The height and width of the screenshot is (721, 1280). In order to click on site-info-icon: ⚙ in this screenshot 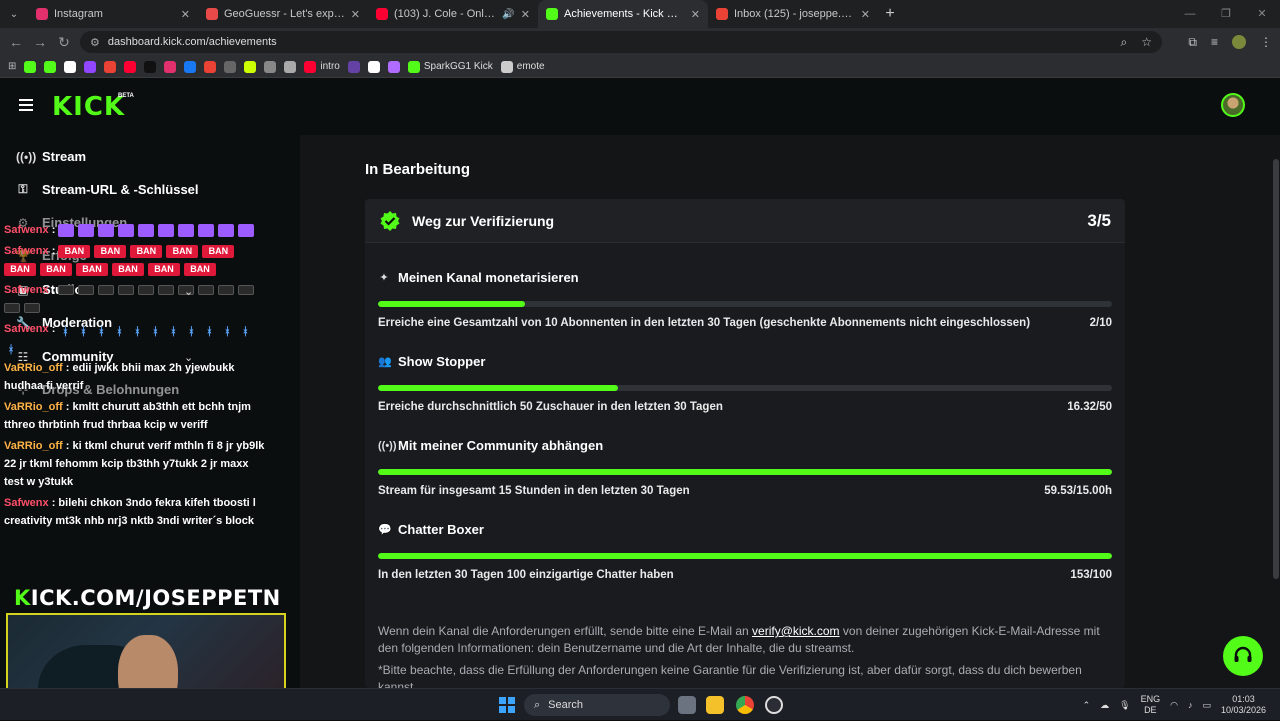, I will do `click(95, 42)`.